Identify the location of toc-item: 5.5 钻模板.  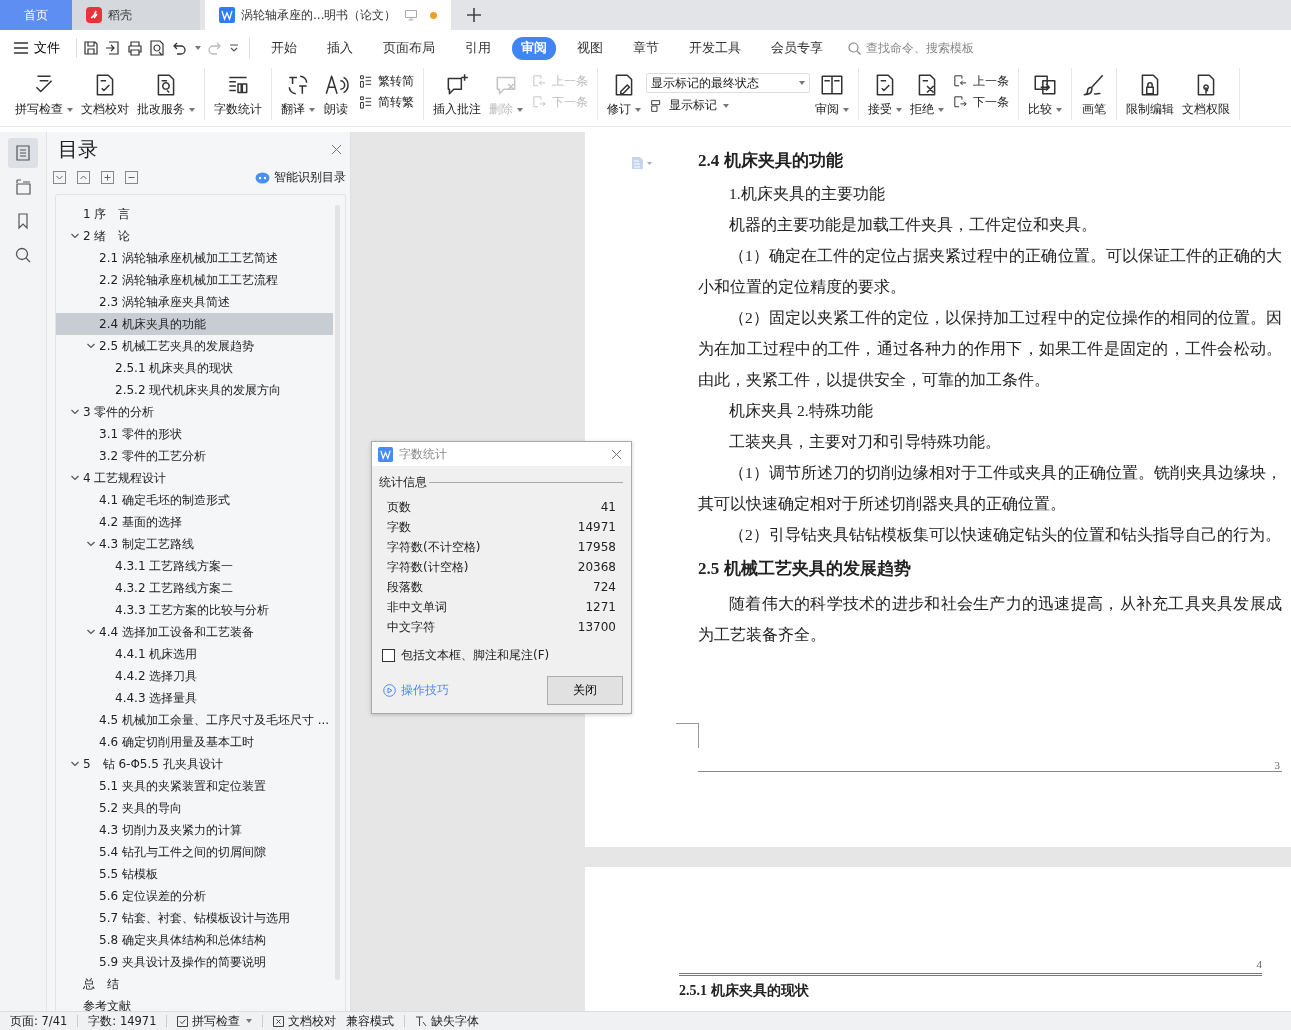
(194, 874).